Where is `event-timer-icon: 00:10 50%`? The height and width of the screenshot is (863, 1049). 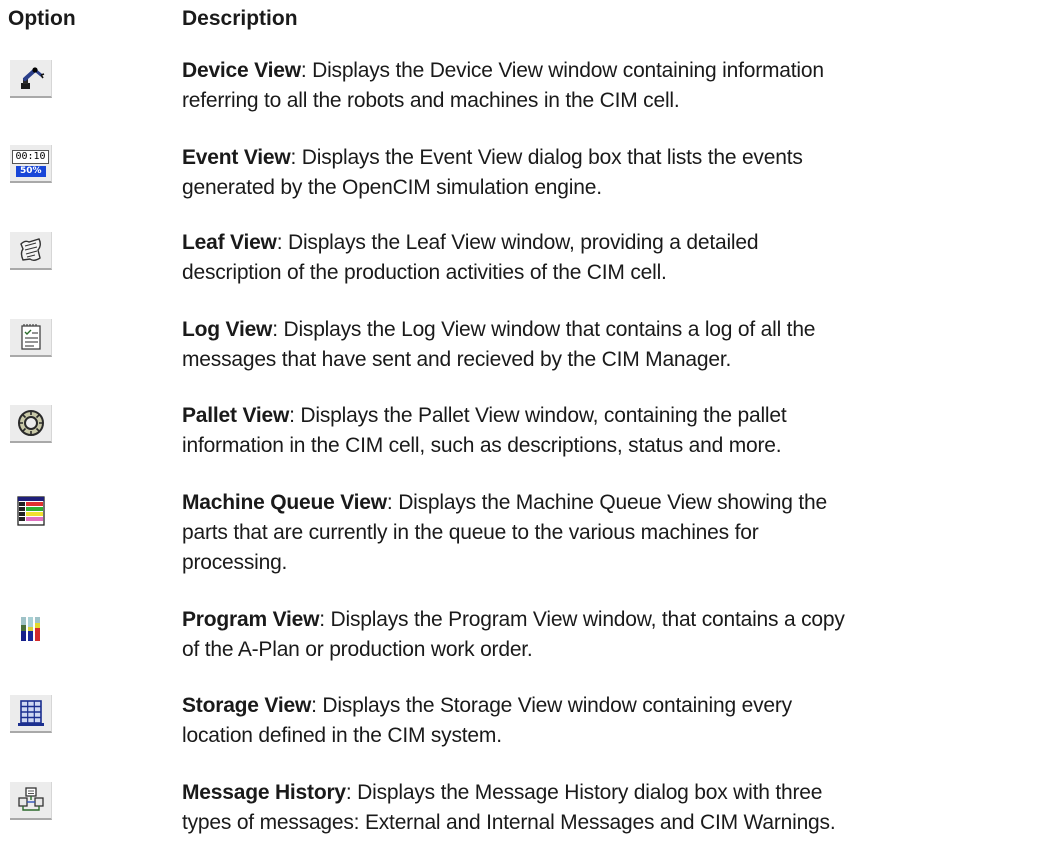
event-timer-icon: 00:10 50% is located at coordinates (31, 164).